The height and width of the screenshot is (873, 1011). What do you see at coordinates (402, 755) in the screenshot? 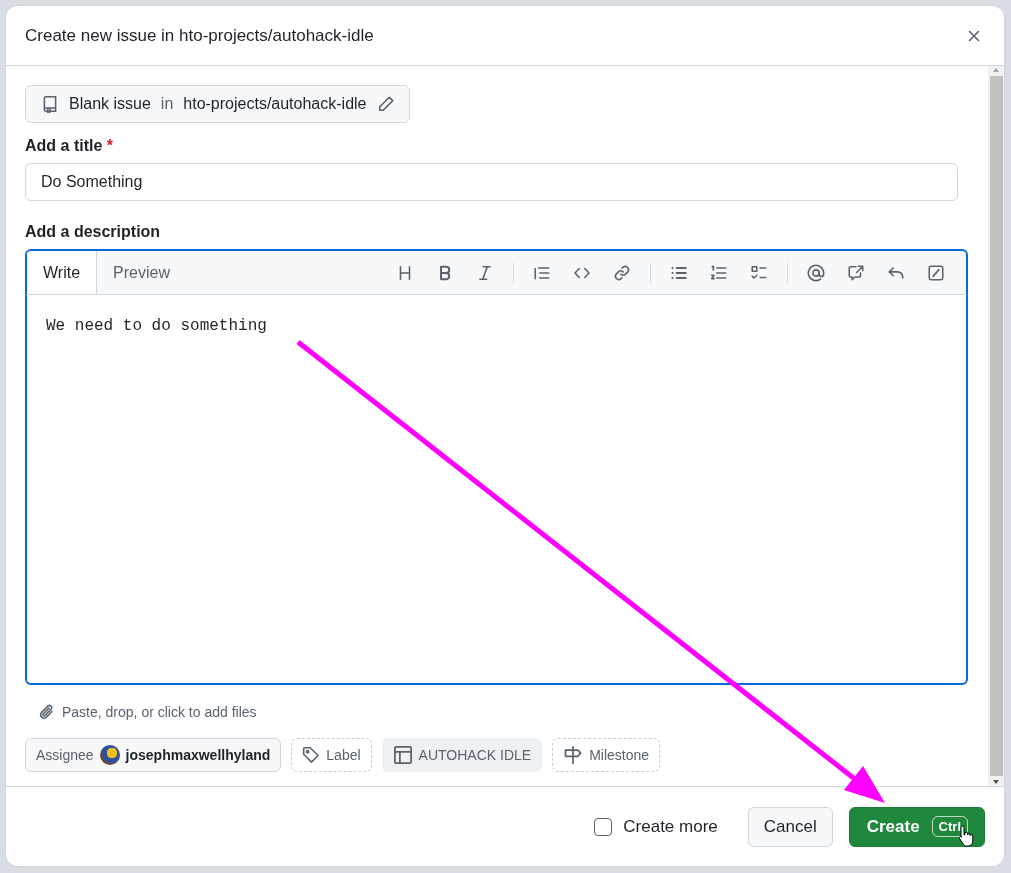
I see `table-icon` at bounding box center [402, 755].